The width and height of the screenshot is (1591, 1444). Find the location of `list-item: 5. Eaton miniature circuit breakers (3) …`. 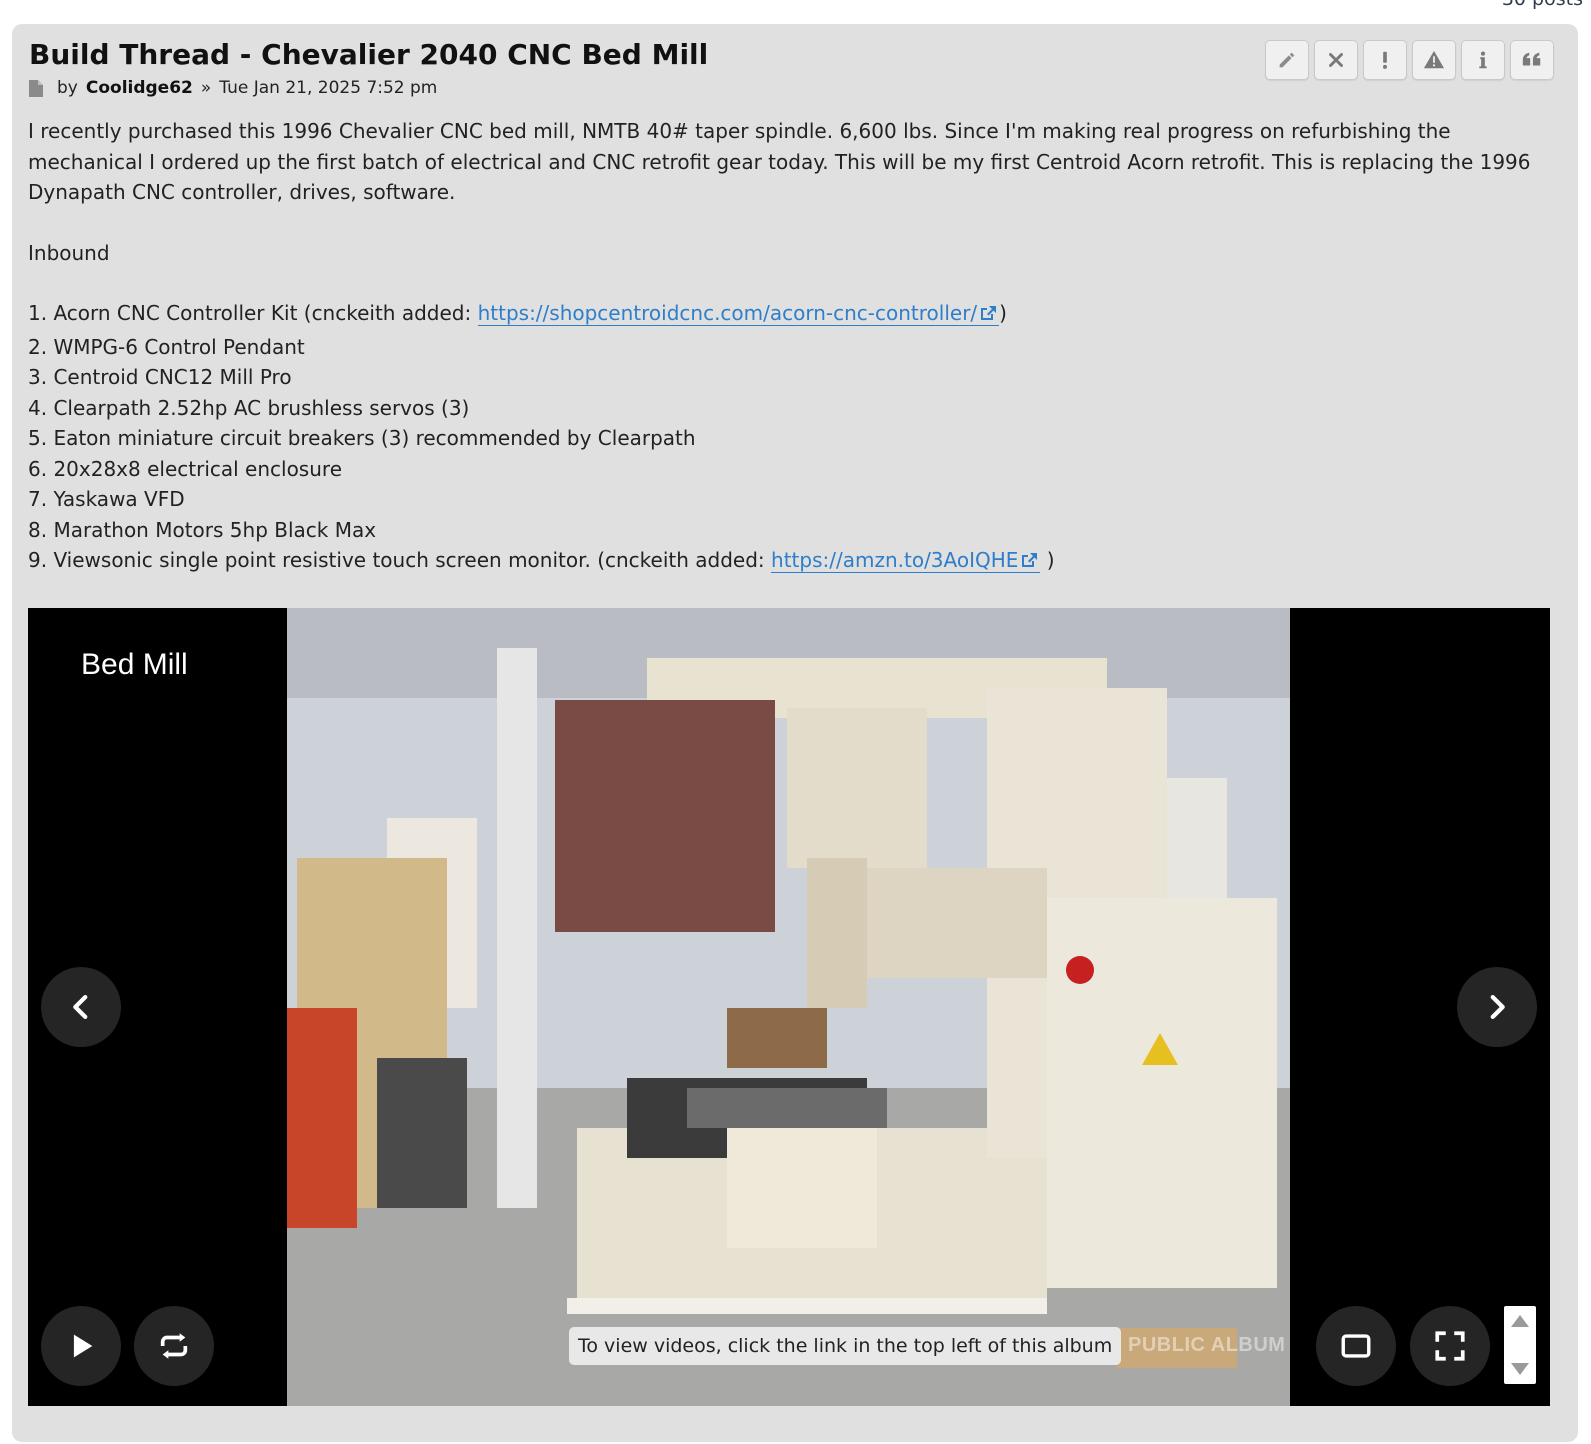

list-item: 5. Eaton miniature circuit breakers (3) … is located at coordinates (362, 438).